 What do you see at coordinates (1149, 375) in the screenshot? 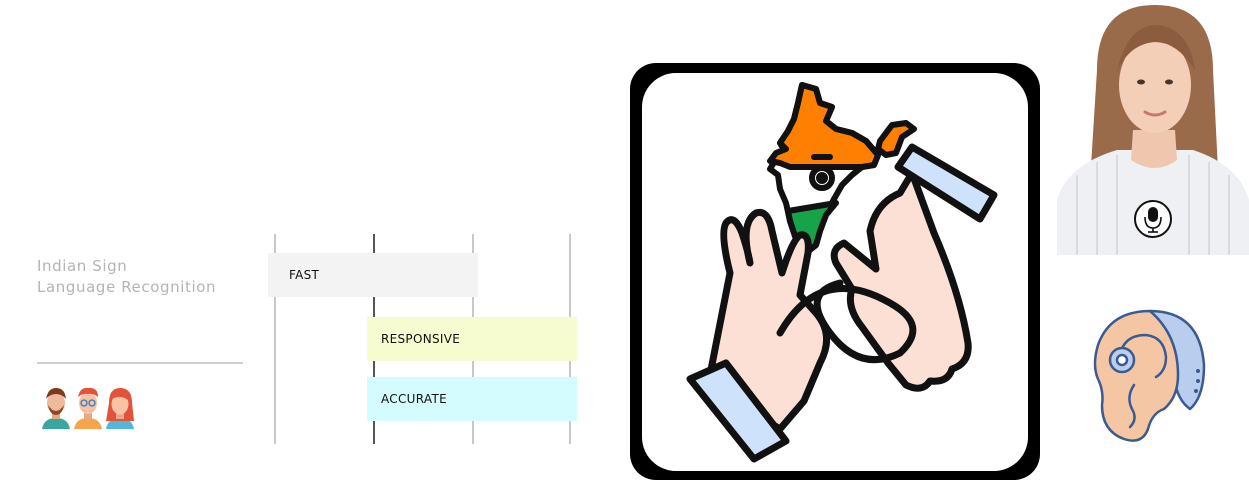
I see `hearing-aid-ear-icon` at bounding box center [1149, 375].